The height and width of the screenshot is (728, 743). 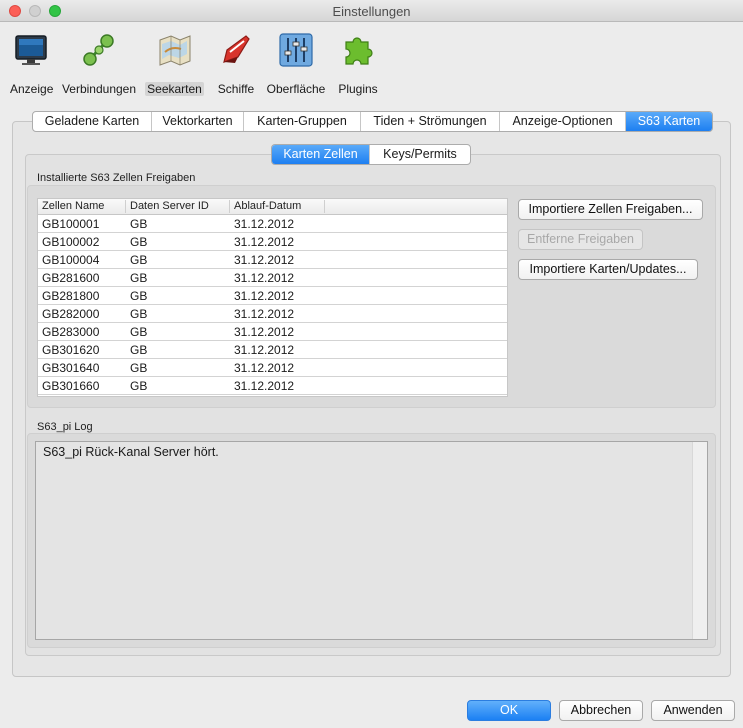 I want to click on puzzle-icon, so click(x=358, y=50).